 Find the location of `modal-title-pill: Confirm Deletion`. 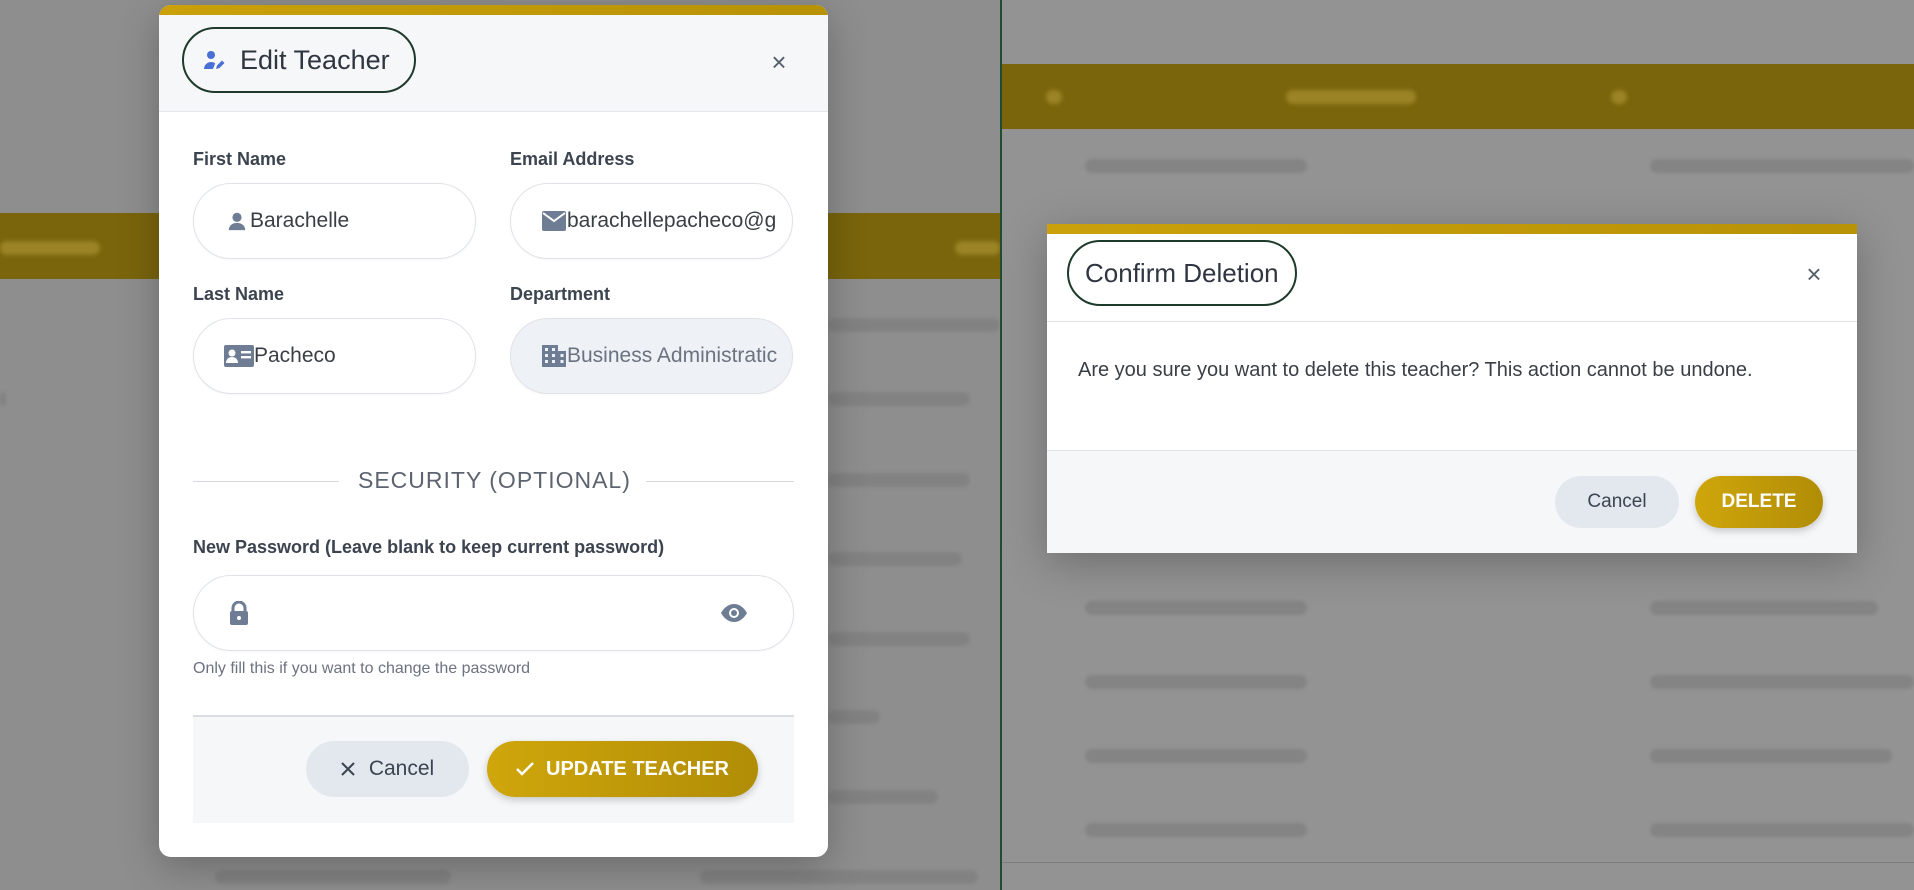

modal-title-pill: Confirm Deletion is located at coordinates (1182, 273).